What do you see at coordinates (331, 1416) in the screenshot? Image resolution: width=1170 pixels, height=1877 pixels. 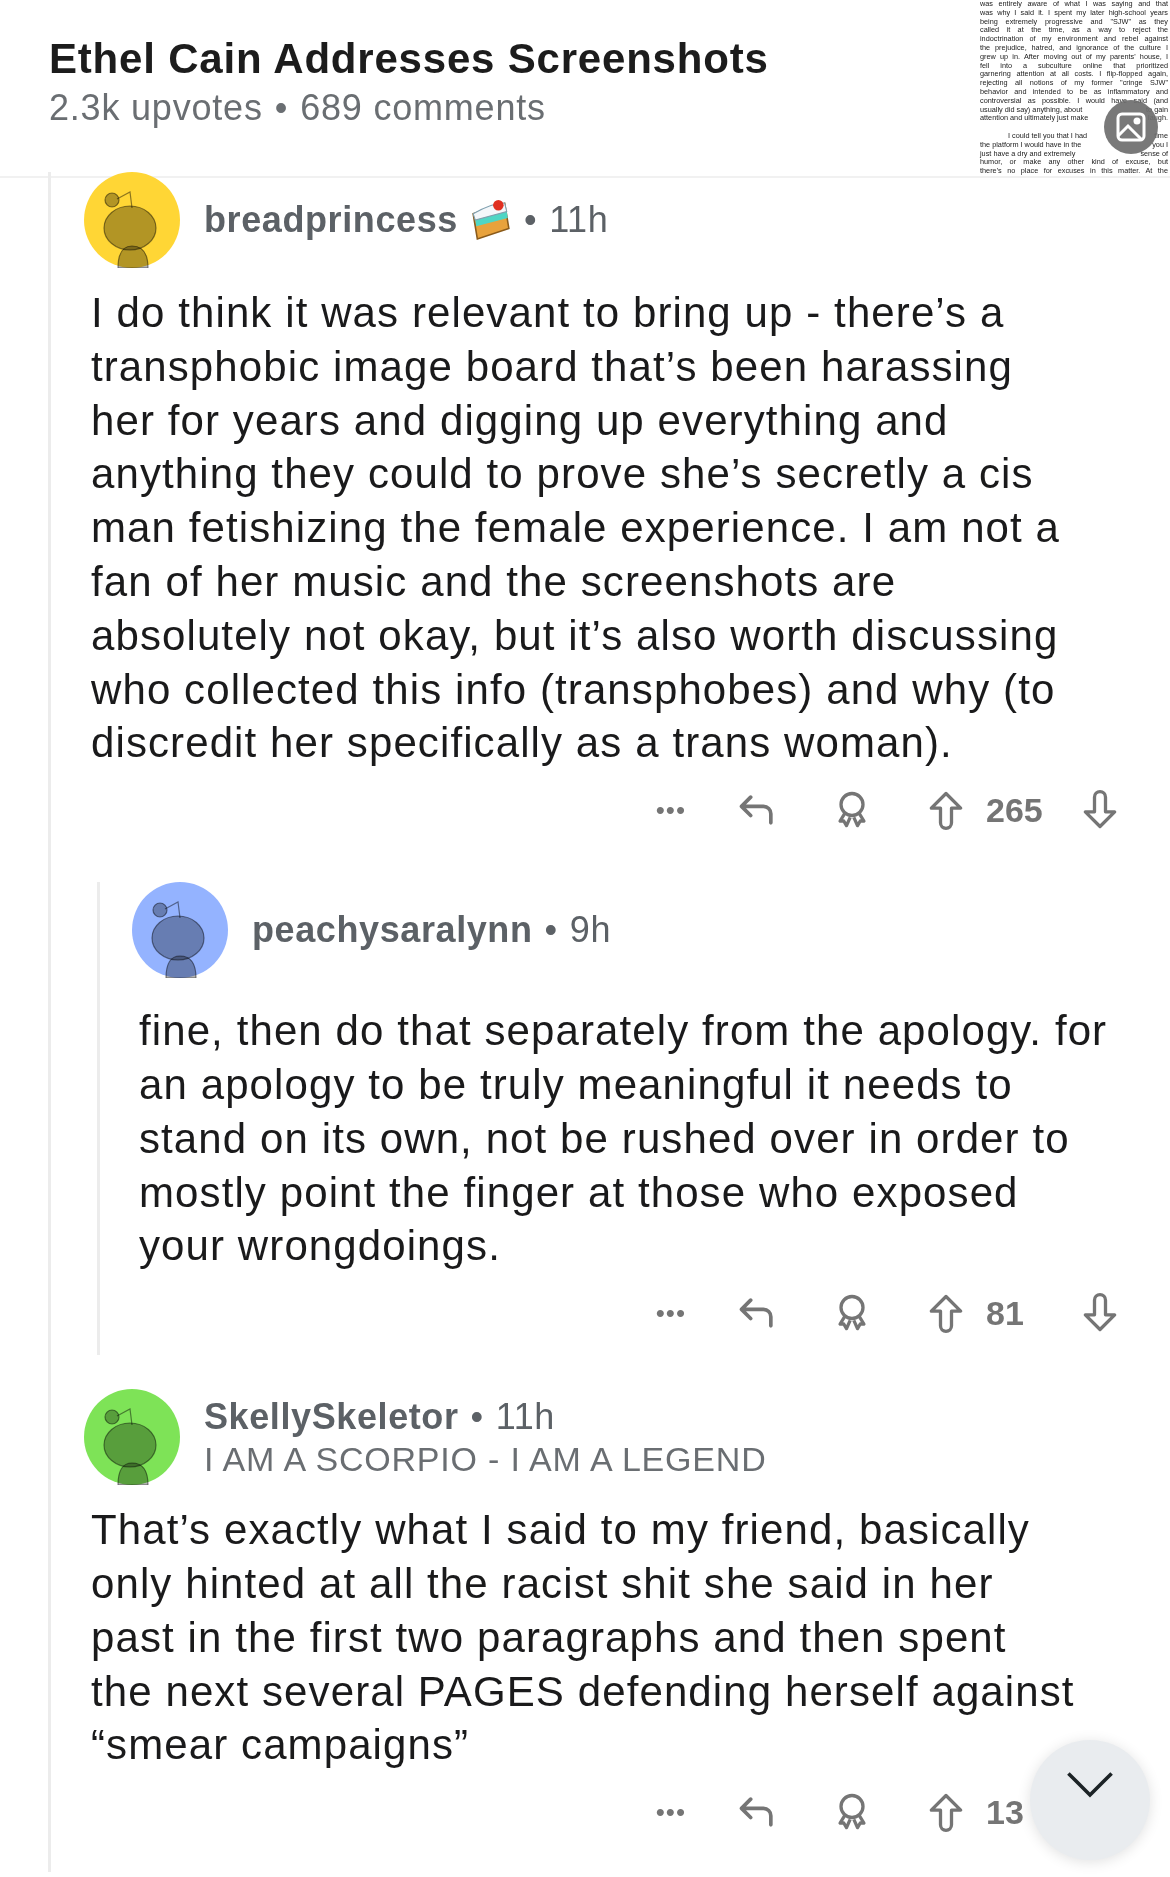 I see `username: SkellySkeletor` at bounding box center [331, 1416].